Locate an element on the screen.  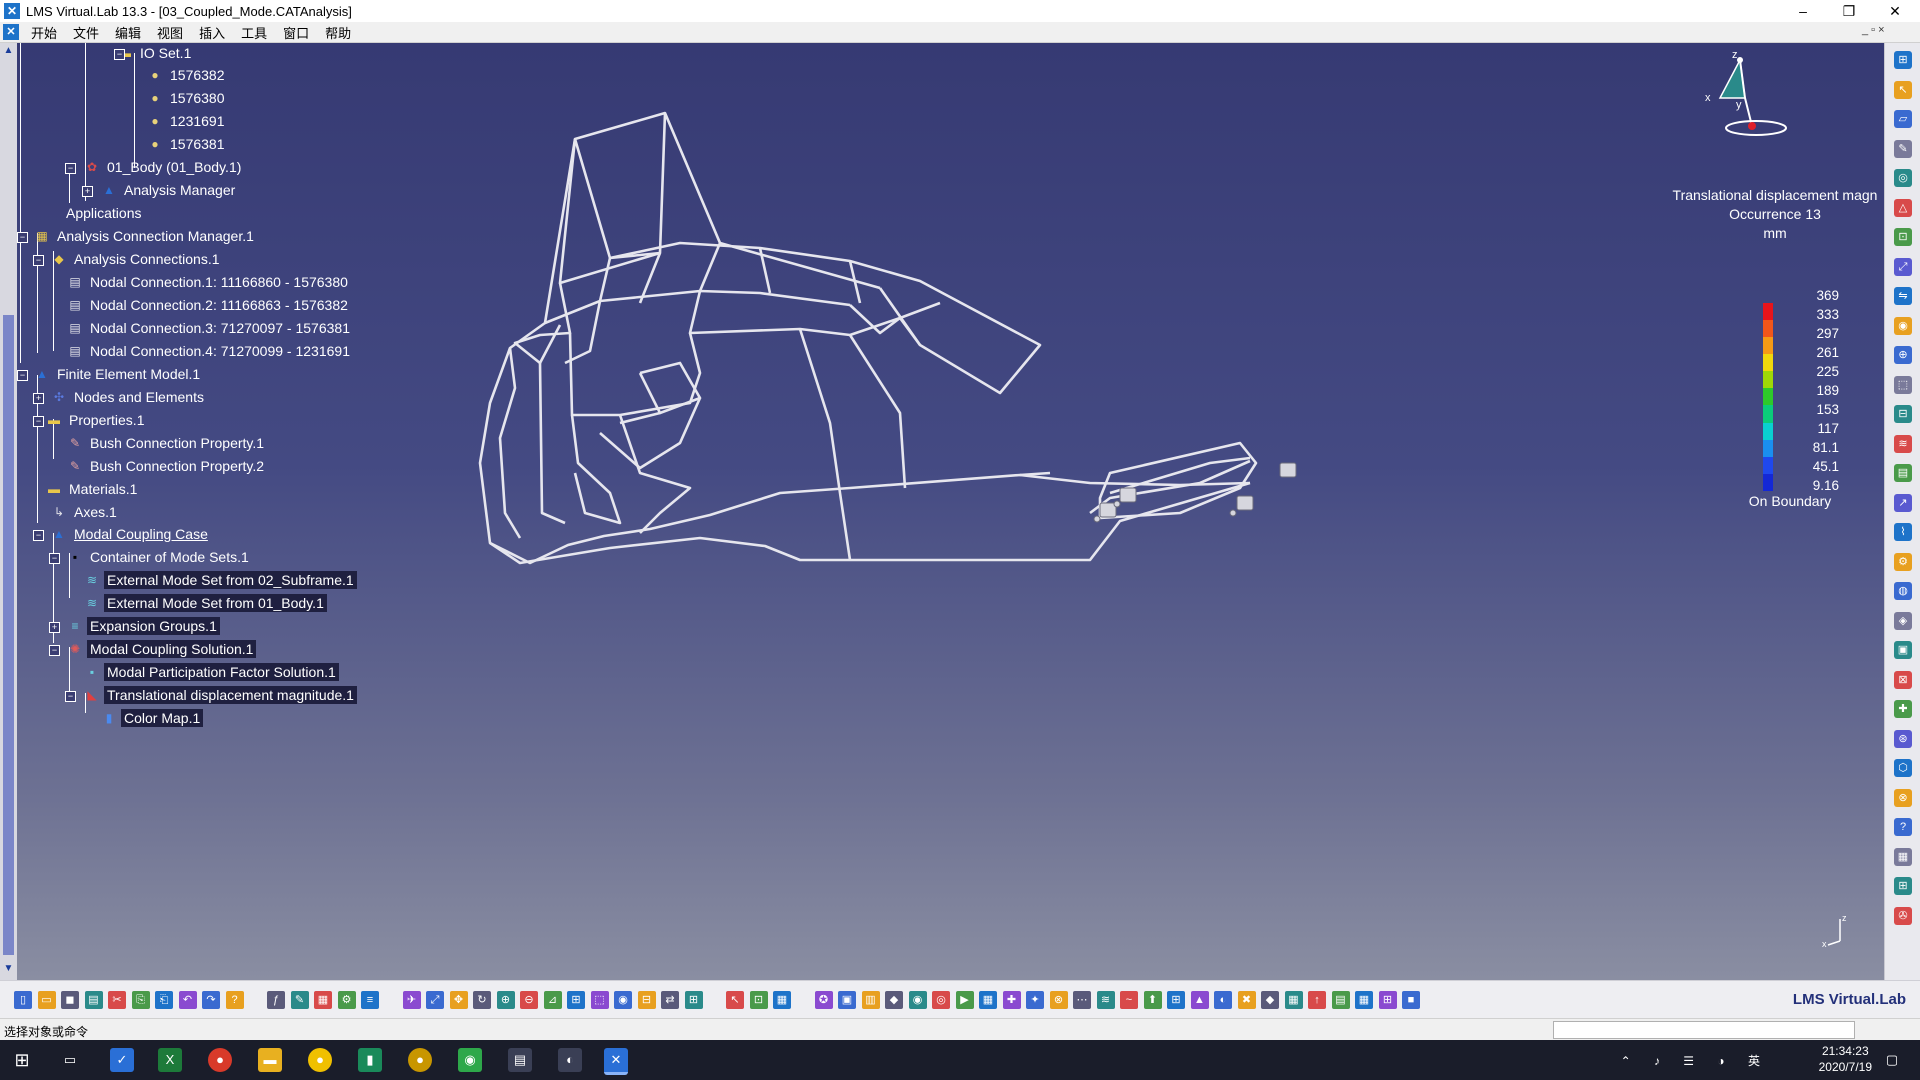
tree-node-label: Modal Coupling Solution.1 is located at coordinates (172, 649).